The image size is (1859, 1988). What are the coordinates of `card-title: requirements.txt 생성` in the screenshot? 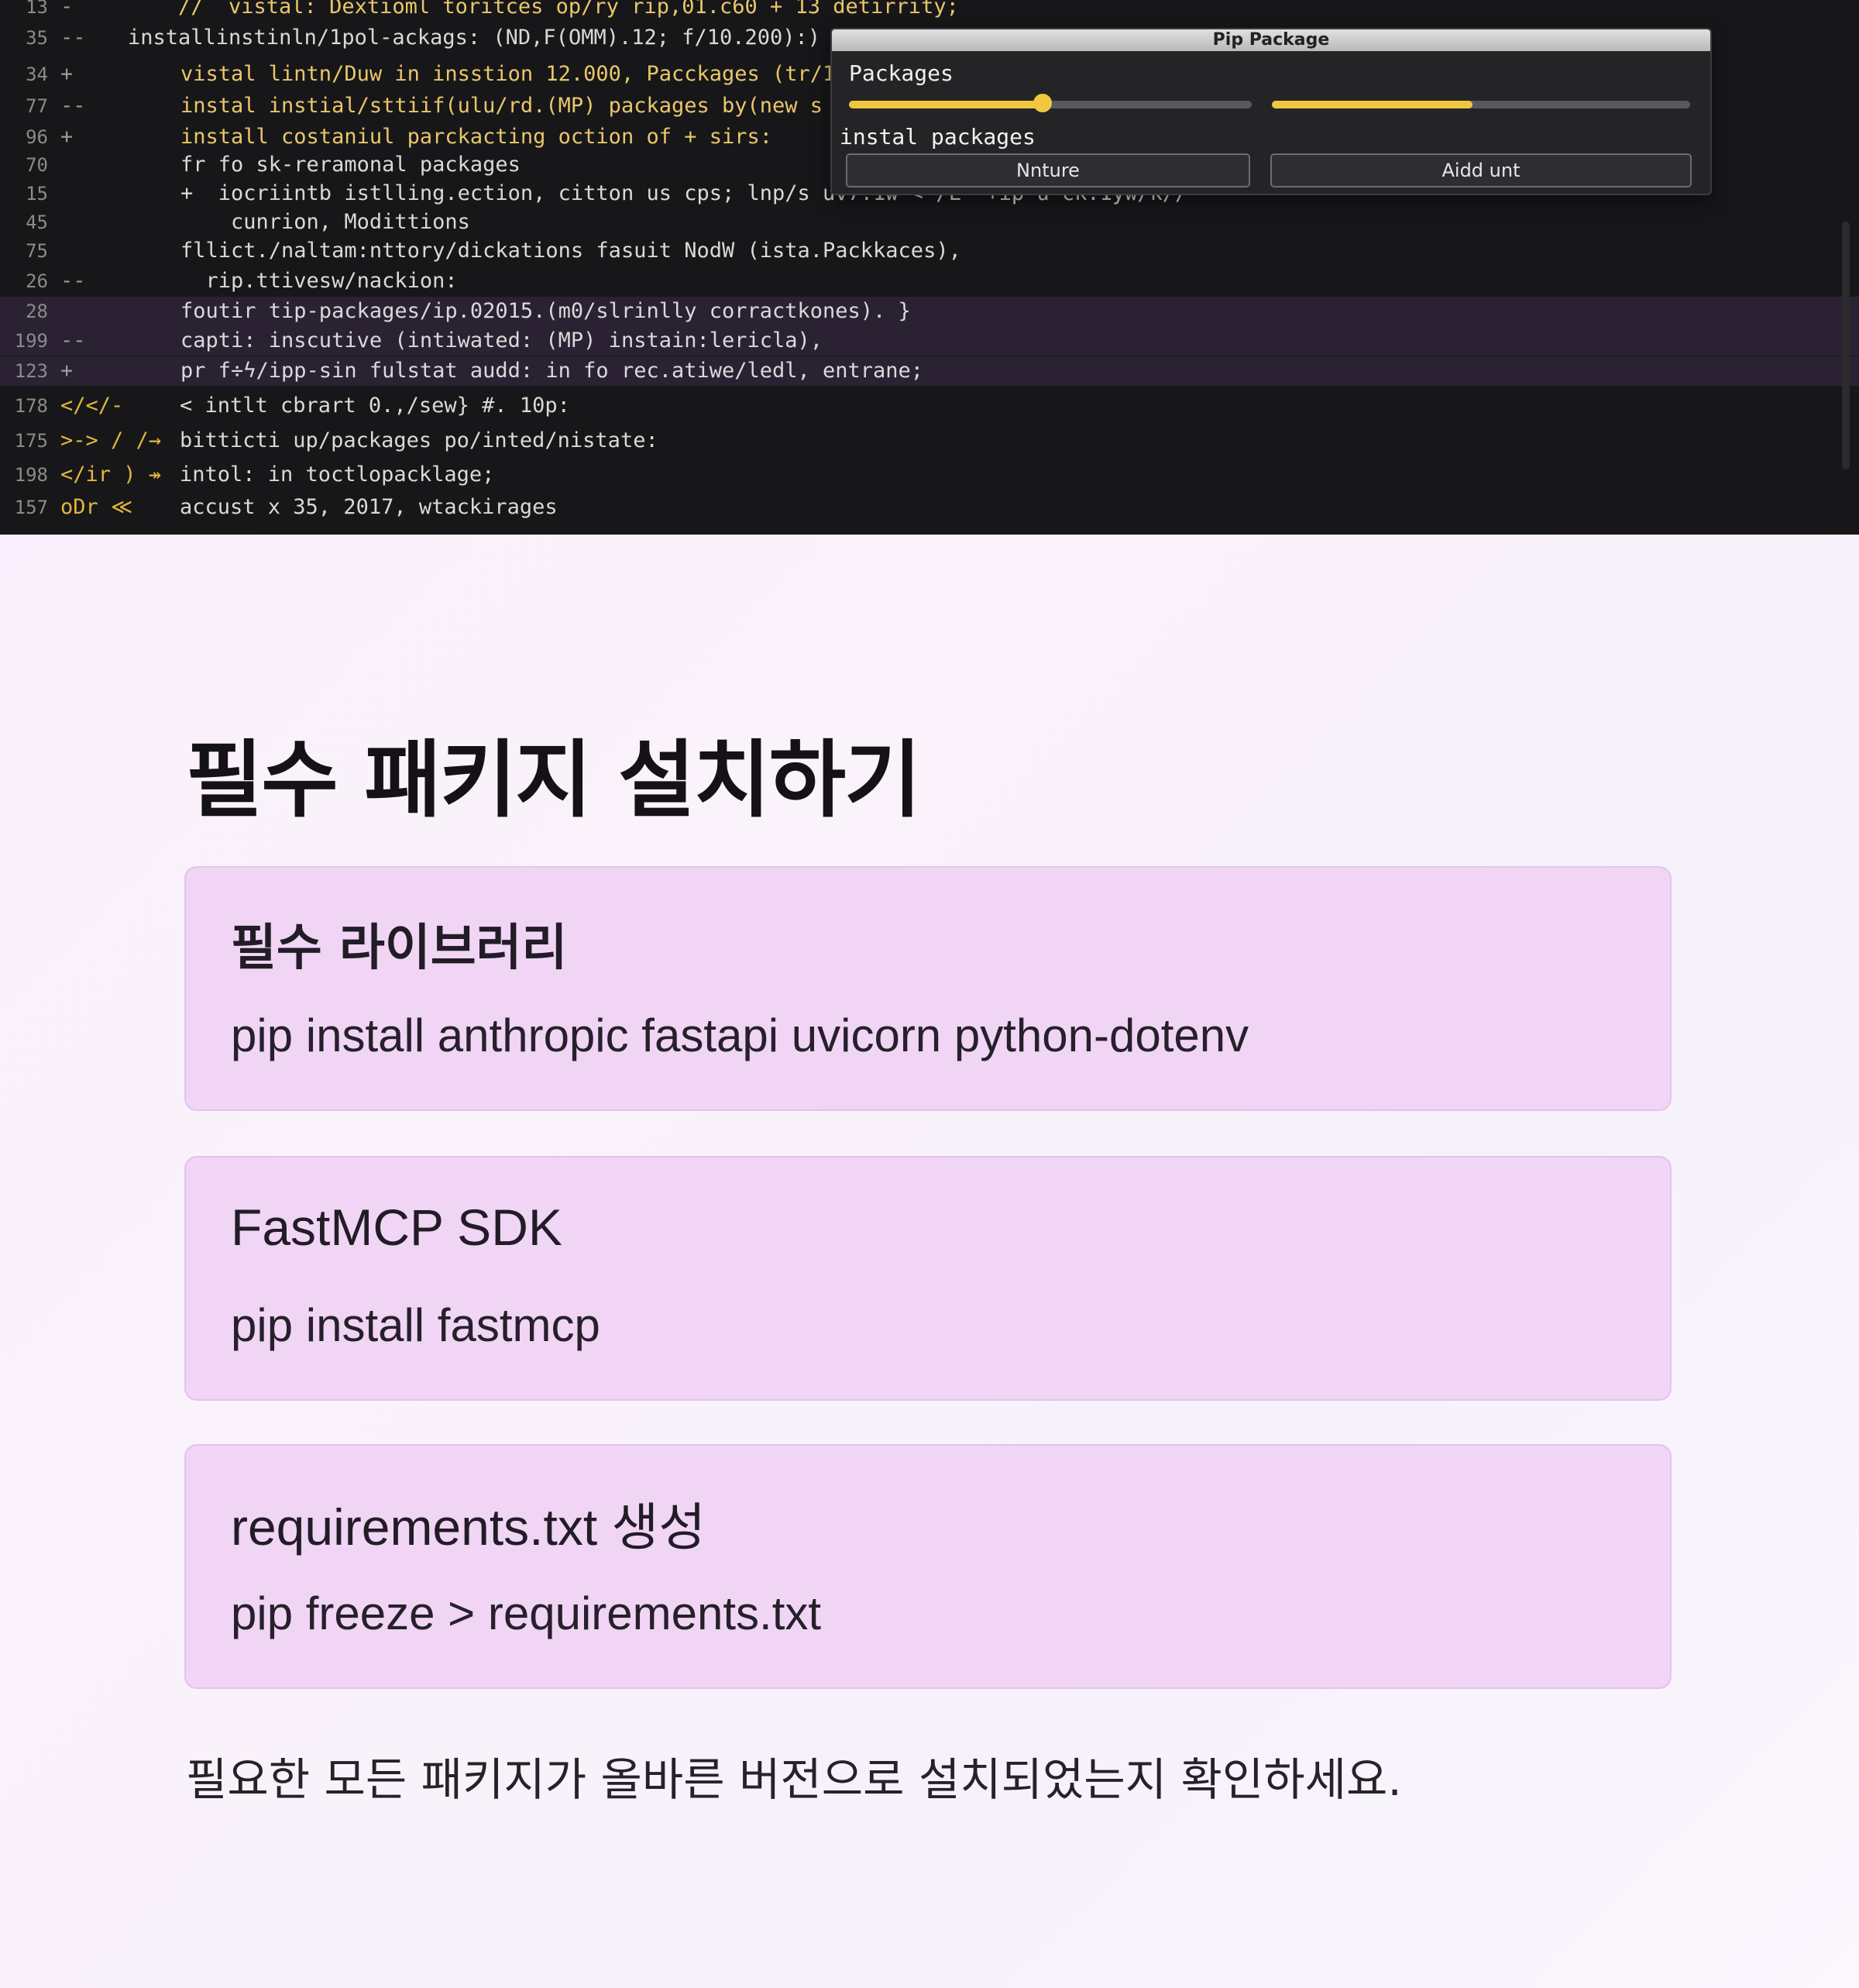 It's located at (468, 1527).